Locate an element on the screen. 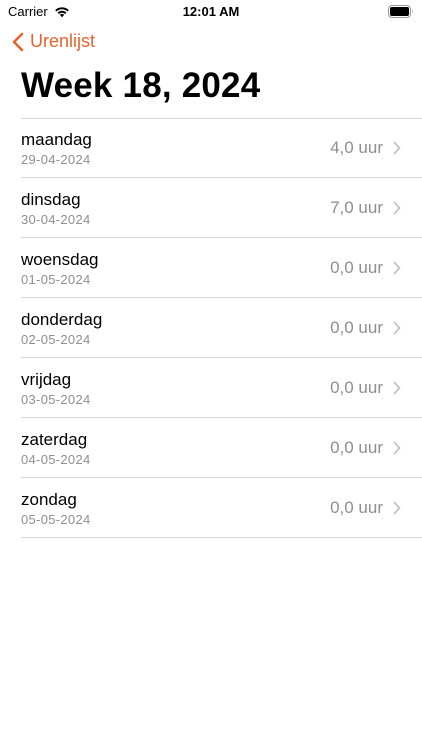 The height and width of the screenshot is (750, 422). day-date: 30-04-2024 is located at coordinates (56, 219).